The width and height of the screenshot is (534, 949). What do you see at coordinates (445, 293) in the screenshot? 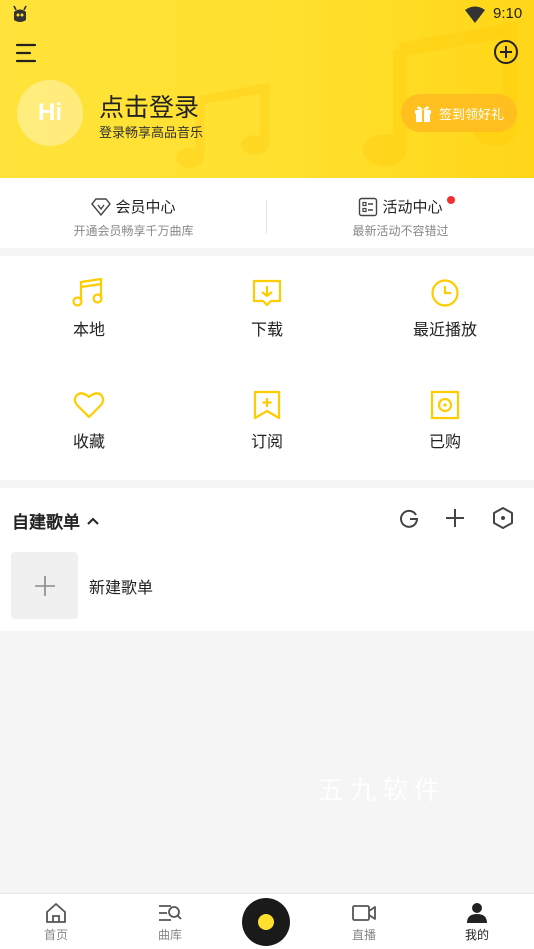
I see `clock-icon` at bounding box center [445, 293].